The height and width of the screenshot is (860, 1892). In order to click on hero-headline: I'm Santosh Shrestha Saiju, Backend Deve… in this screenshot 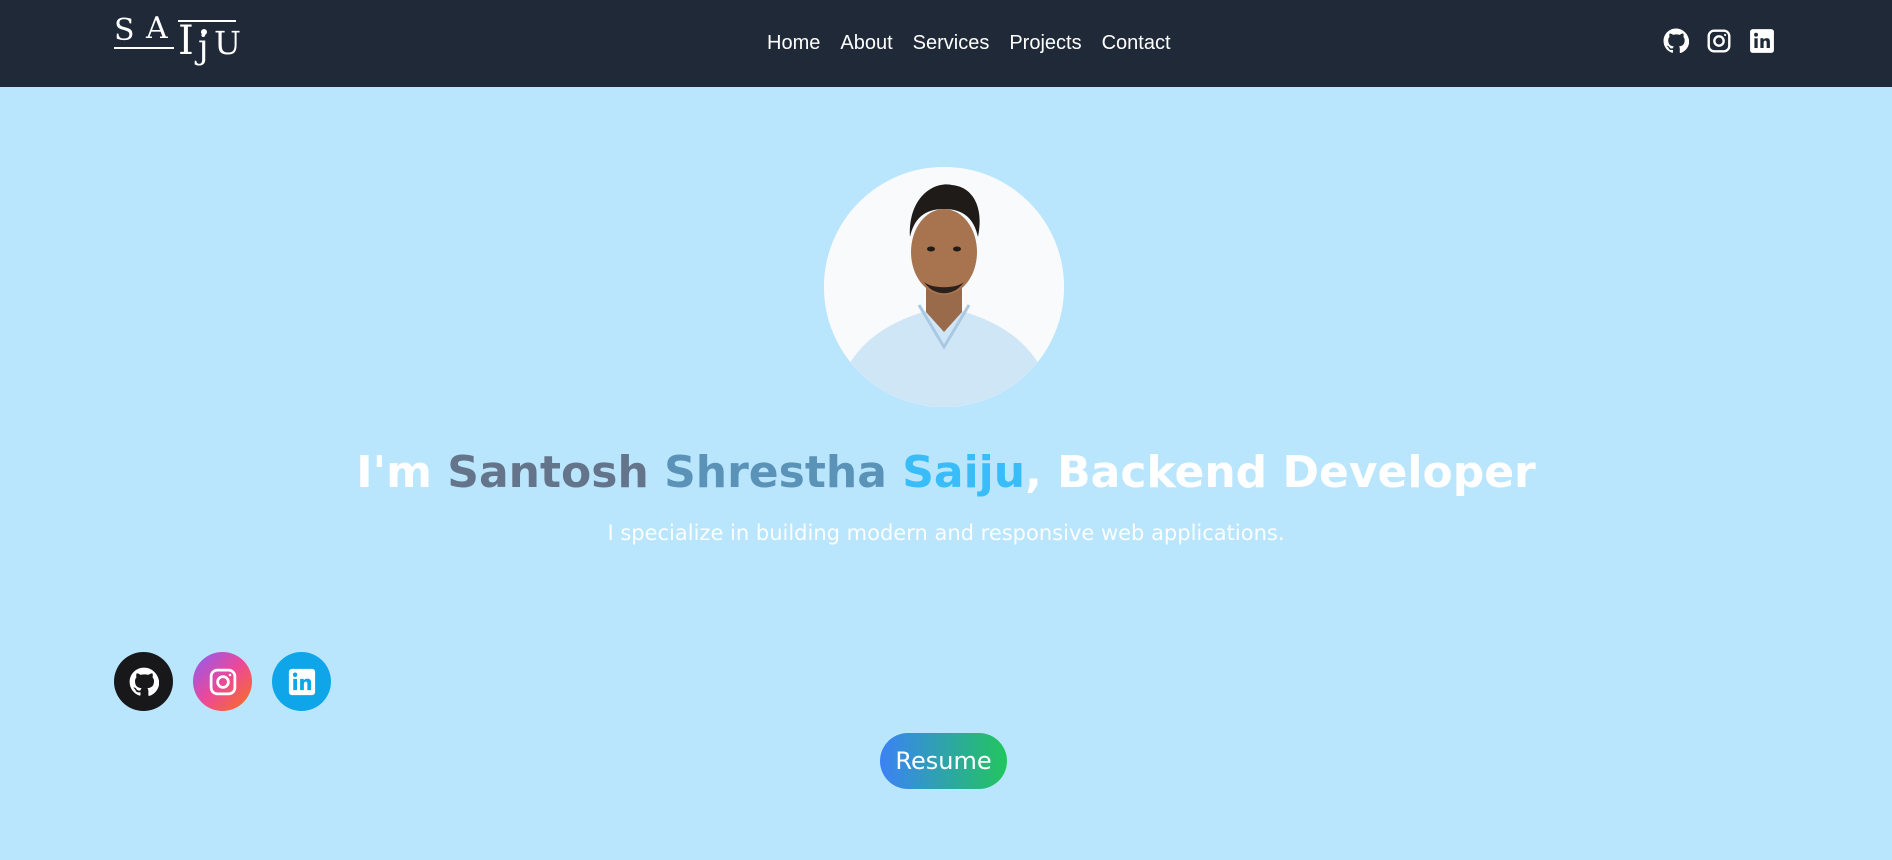, I will do `click(946, 472)`.